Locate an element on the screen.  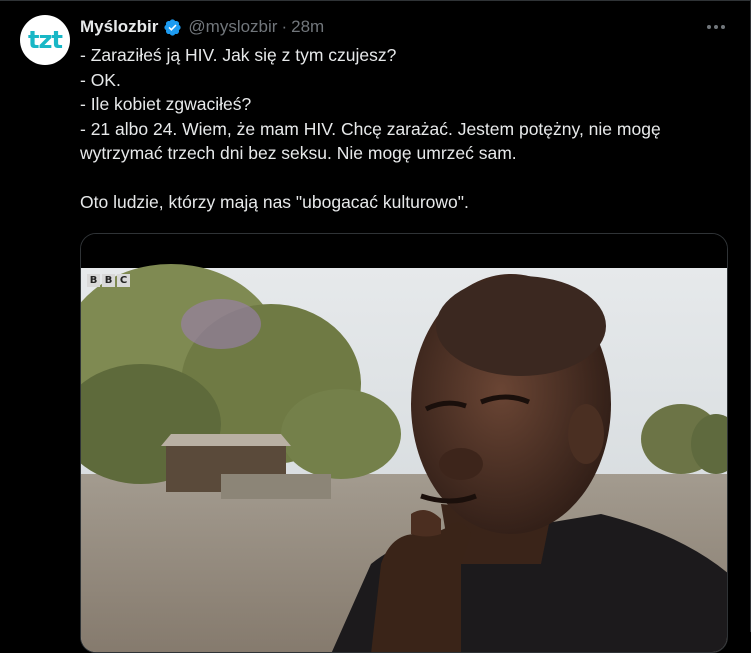
author-handle: @myslozbir is located at coordinates (232, 27).